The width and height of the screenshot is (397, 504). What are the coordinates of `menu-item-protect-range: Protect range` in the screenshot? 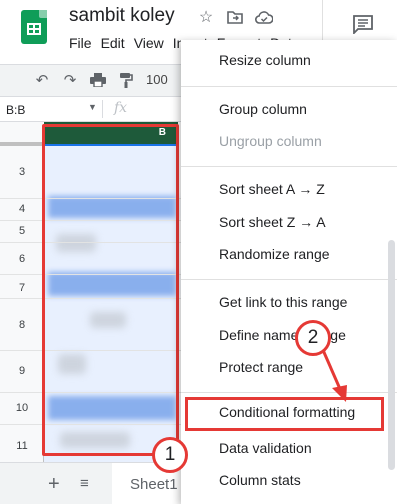 It's located at (261, 367).